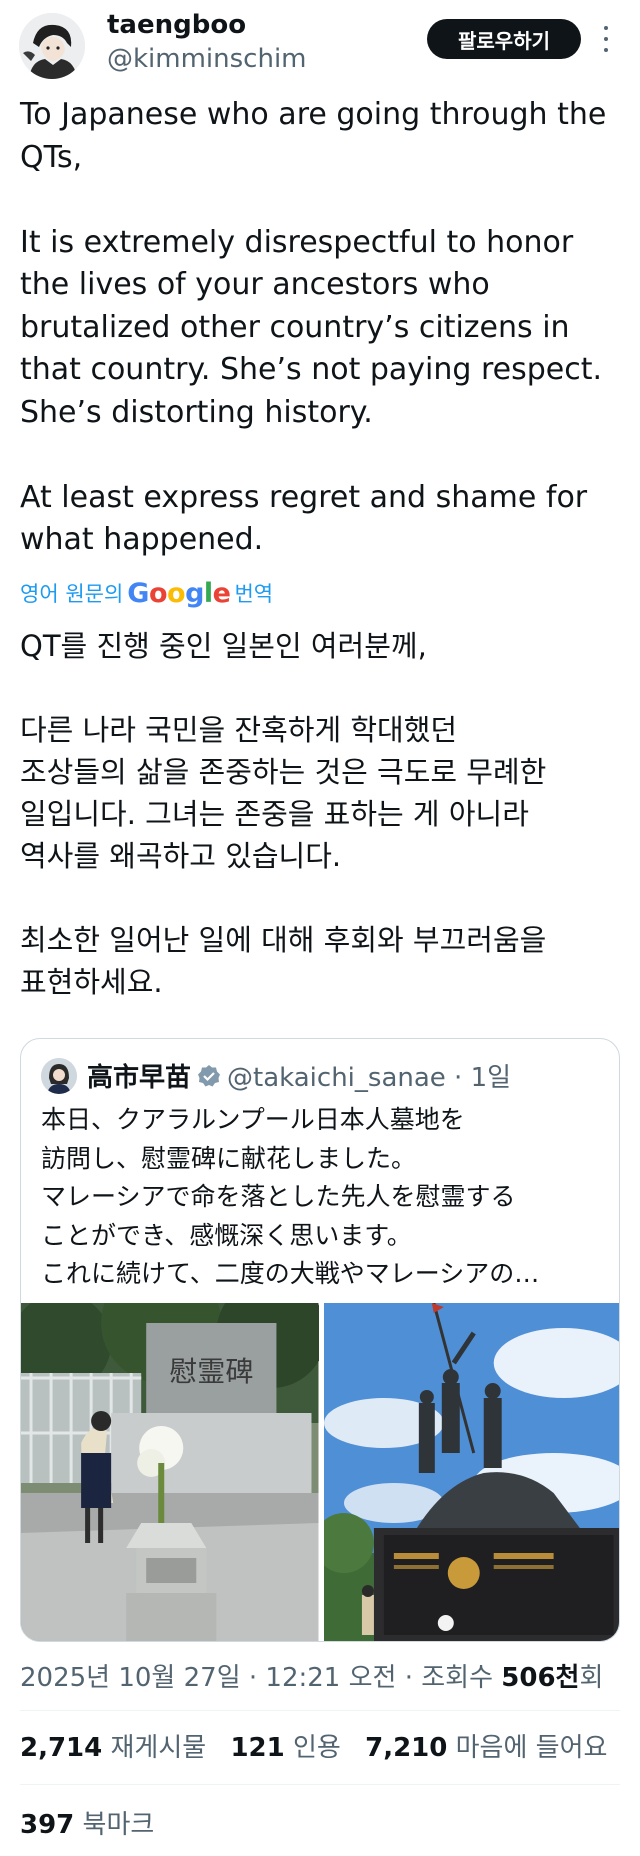  Describe the element at coordinates (369, 1078) in the screenshot. I see `quoted-handle-time: @takaichi_sanae · 1일` at that location.